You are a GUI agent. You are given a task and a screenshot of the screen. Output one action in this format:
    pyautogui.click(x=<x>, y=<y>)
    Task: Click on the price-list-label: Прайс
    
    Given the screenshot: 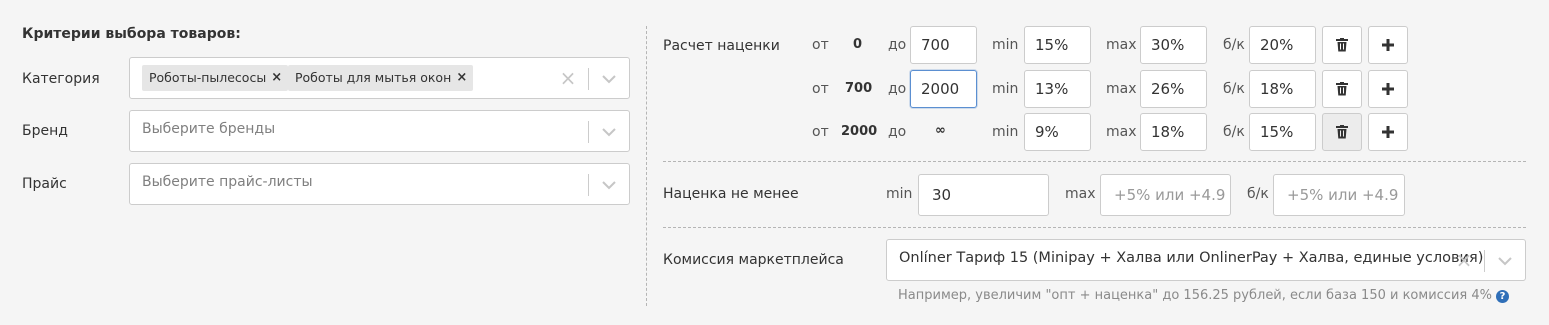 What is the action you would take?
    pyautogui.click(x=44, y=184)
    